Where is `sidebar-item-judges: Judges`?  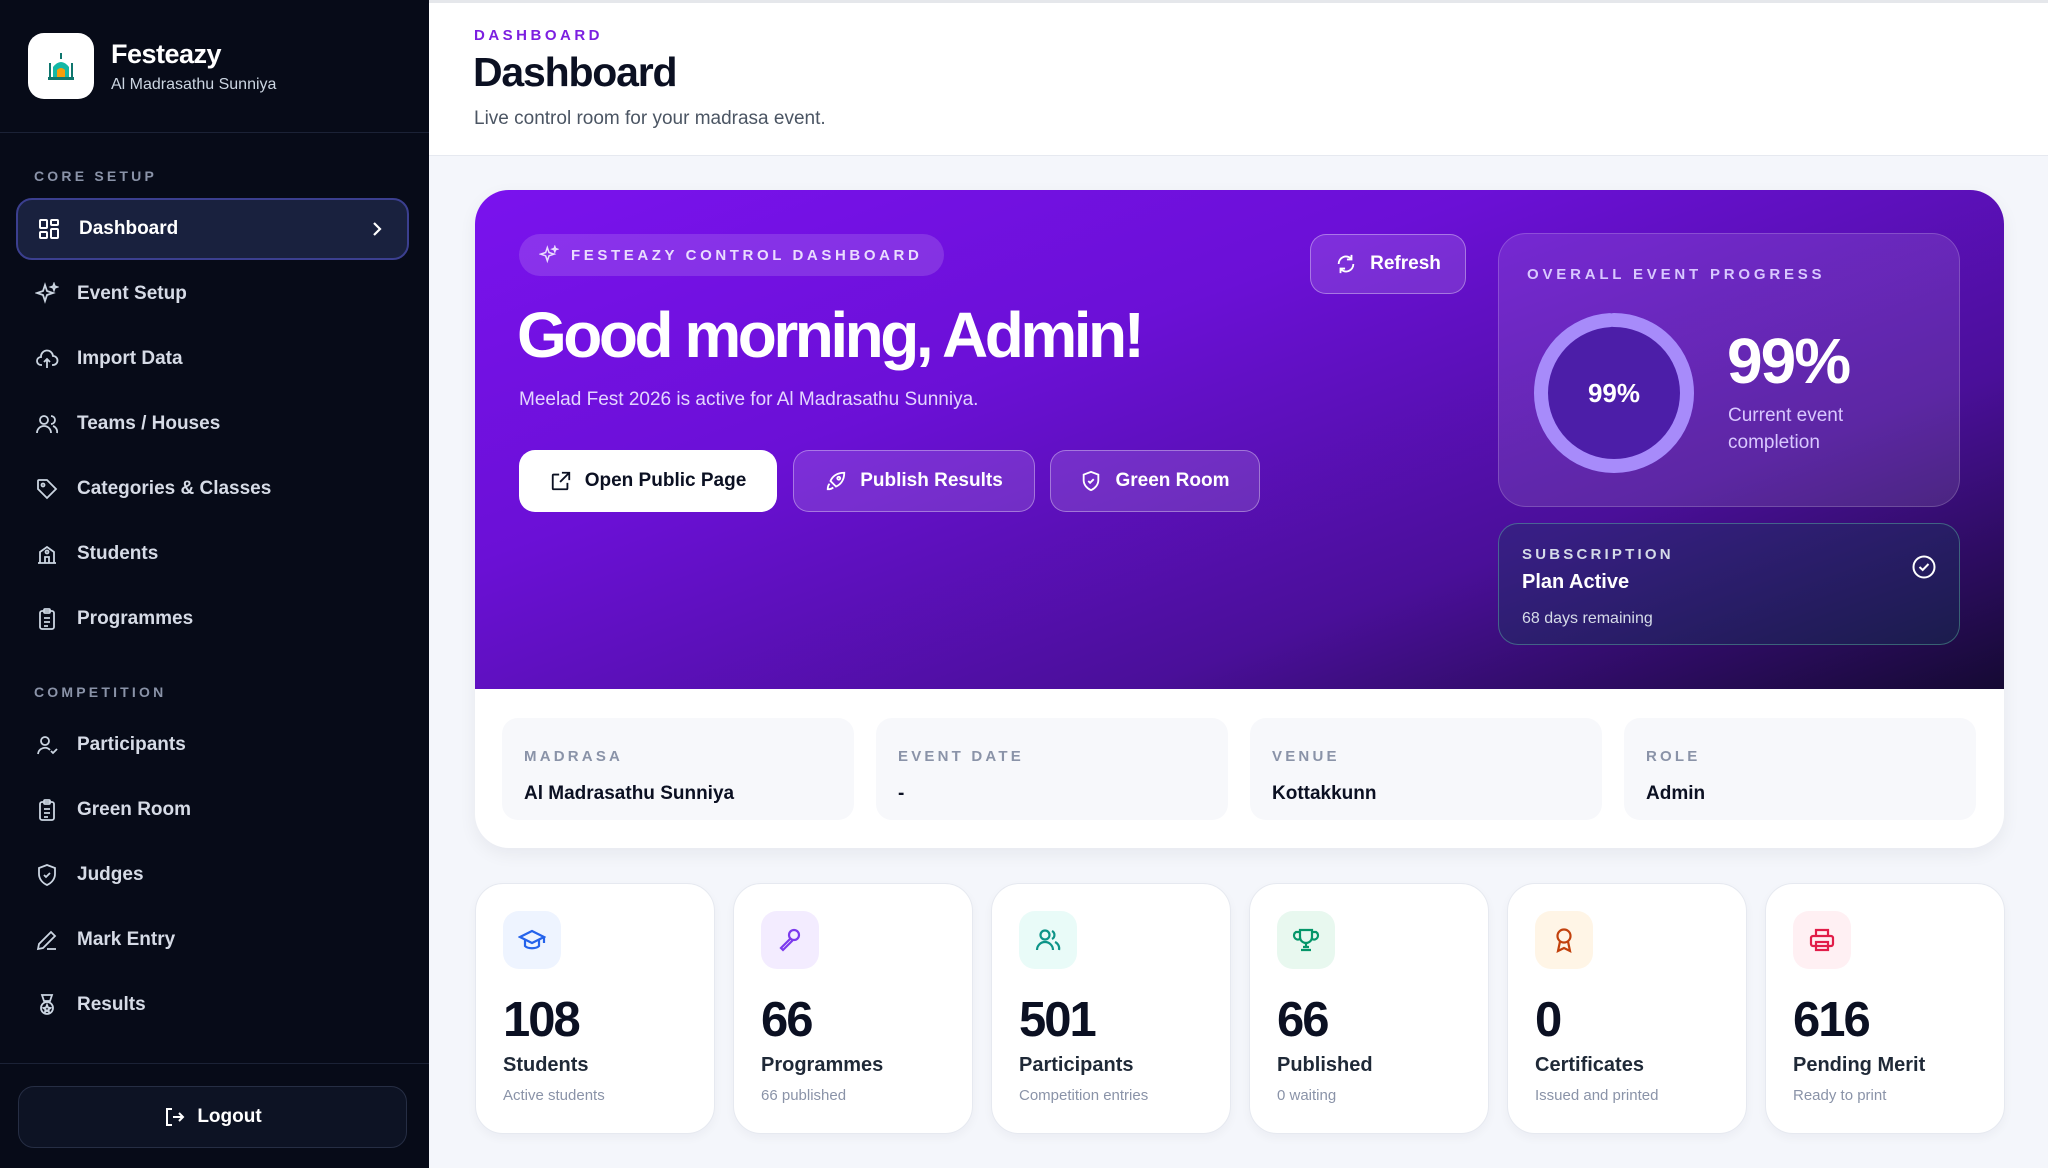 sidebar-item-judges: Judges is located at coordinates (212, 875).